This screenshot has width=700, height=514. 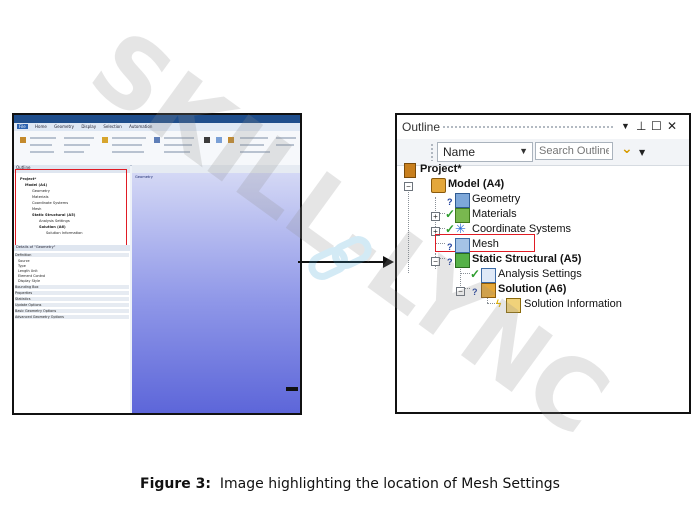 I want to click on tab-display: Display, so click(x=88, y=126).